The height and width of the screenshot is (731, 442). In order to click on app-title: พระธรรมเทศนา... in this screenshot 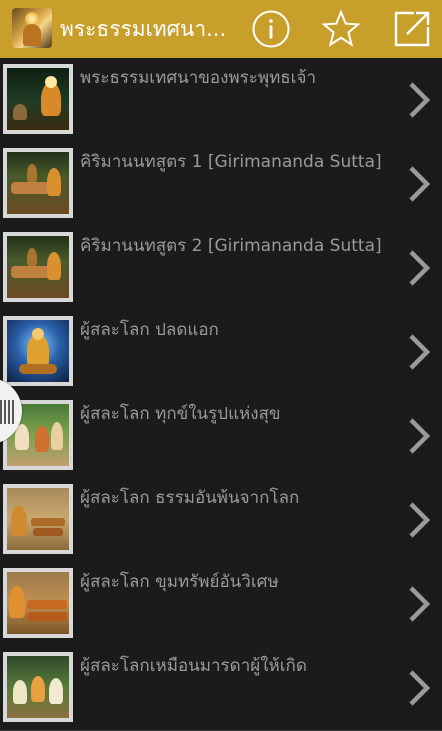, I will do `click(143, 29)`.